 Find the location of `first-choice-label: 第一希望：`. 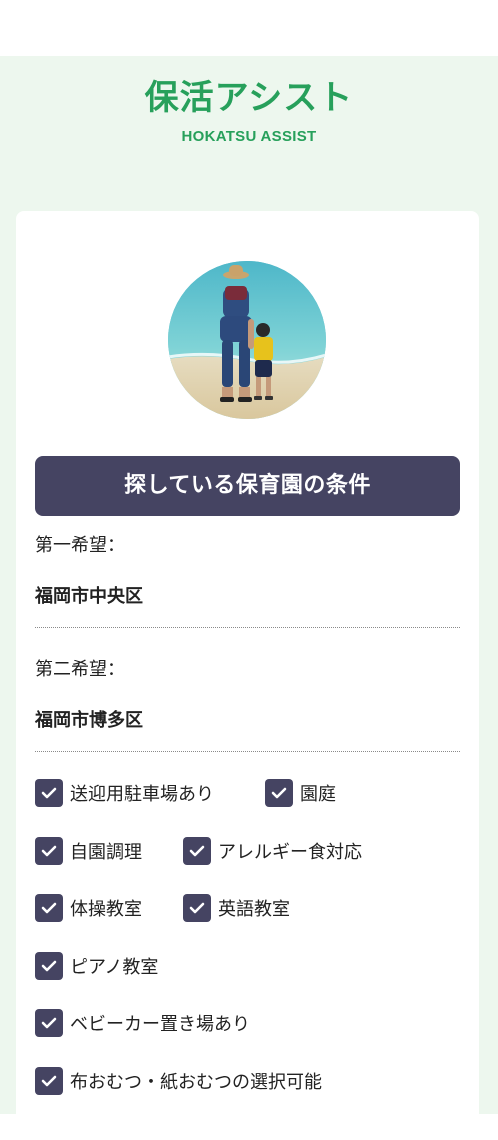

first-choice-label: 第一希望： is located at coordinates (80, 545).